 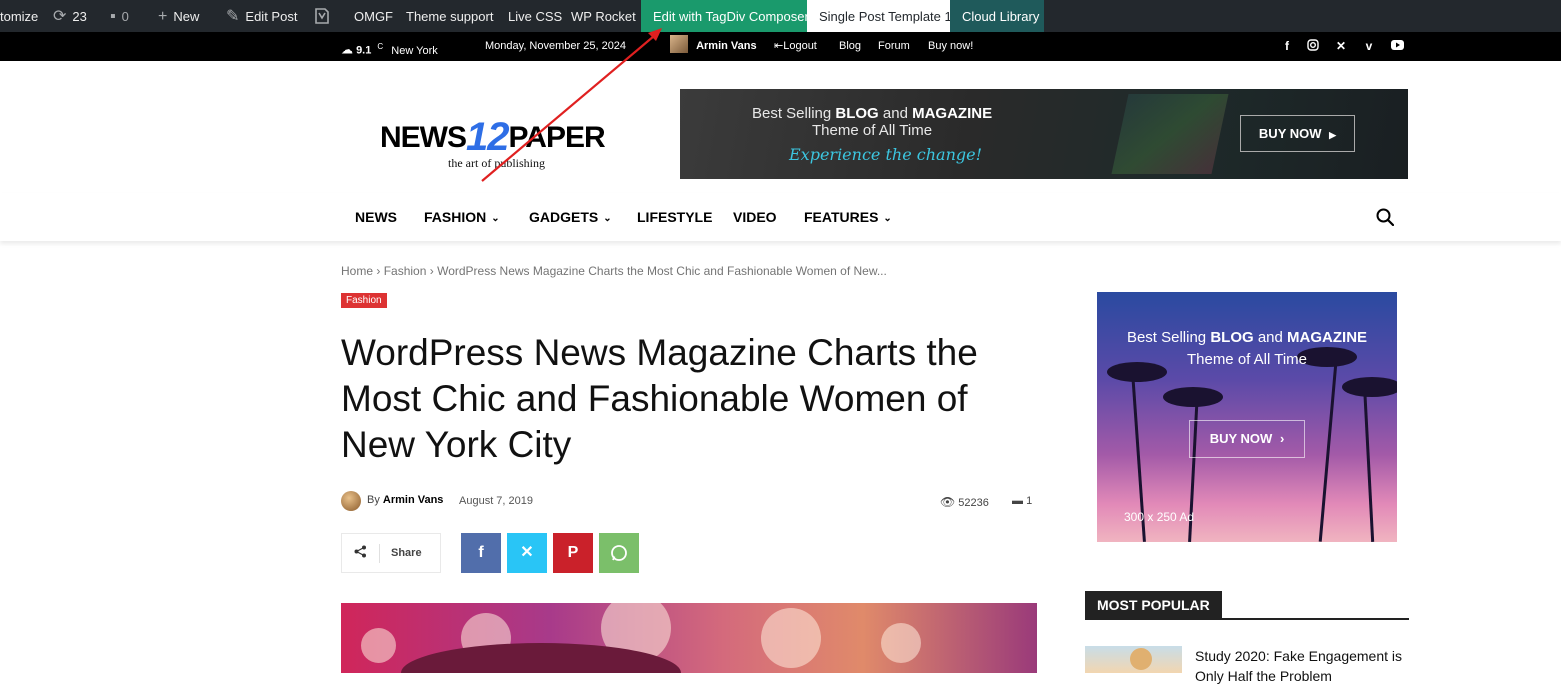 What do you see at coordinates (755, 217) in the screenshot?
I see `nav-item-video: VIDEO` at bounding box center [755, 217].